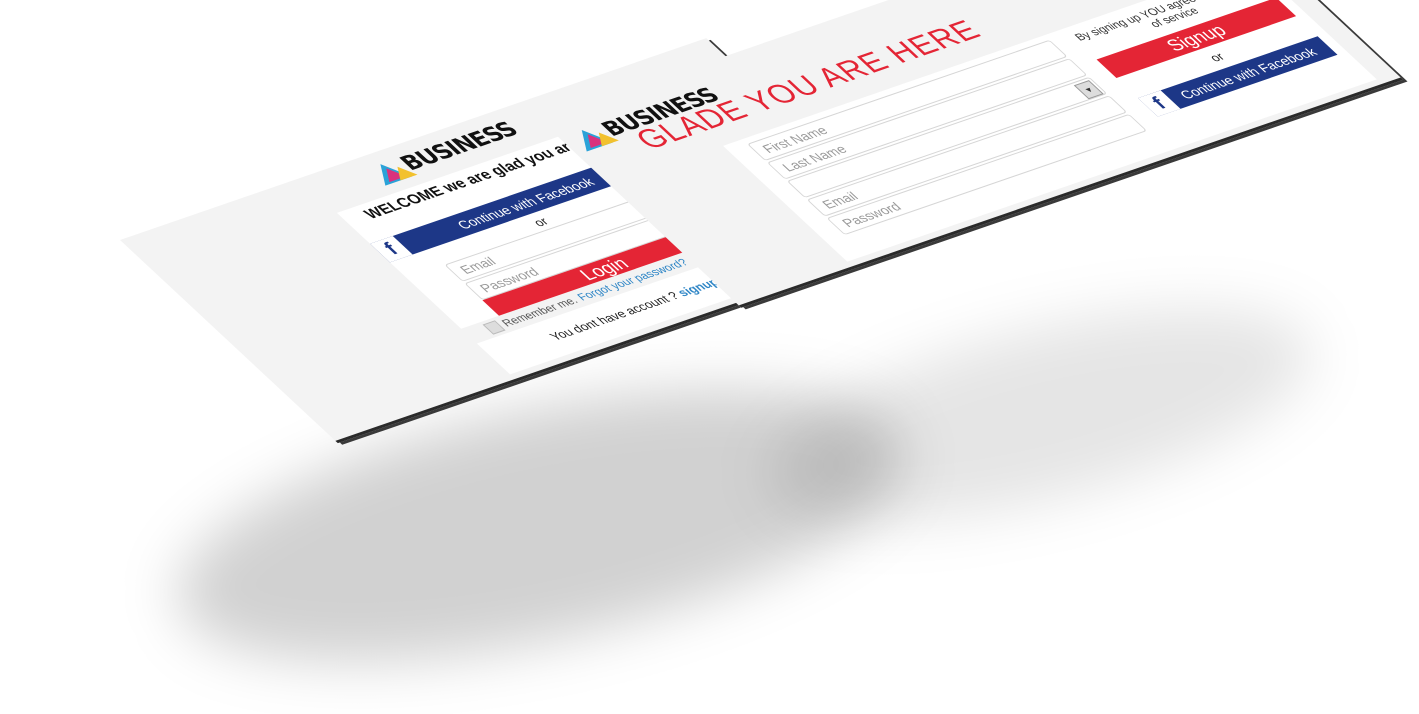  I want to click on dropdown-arrow-icon: ▾, so click(1088, 90).